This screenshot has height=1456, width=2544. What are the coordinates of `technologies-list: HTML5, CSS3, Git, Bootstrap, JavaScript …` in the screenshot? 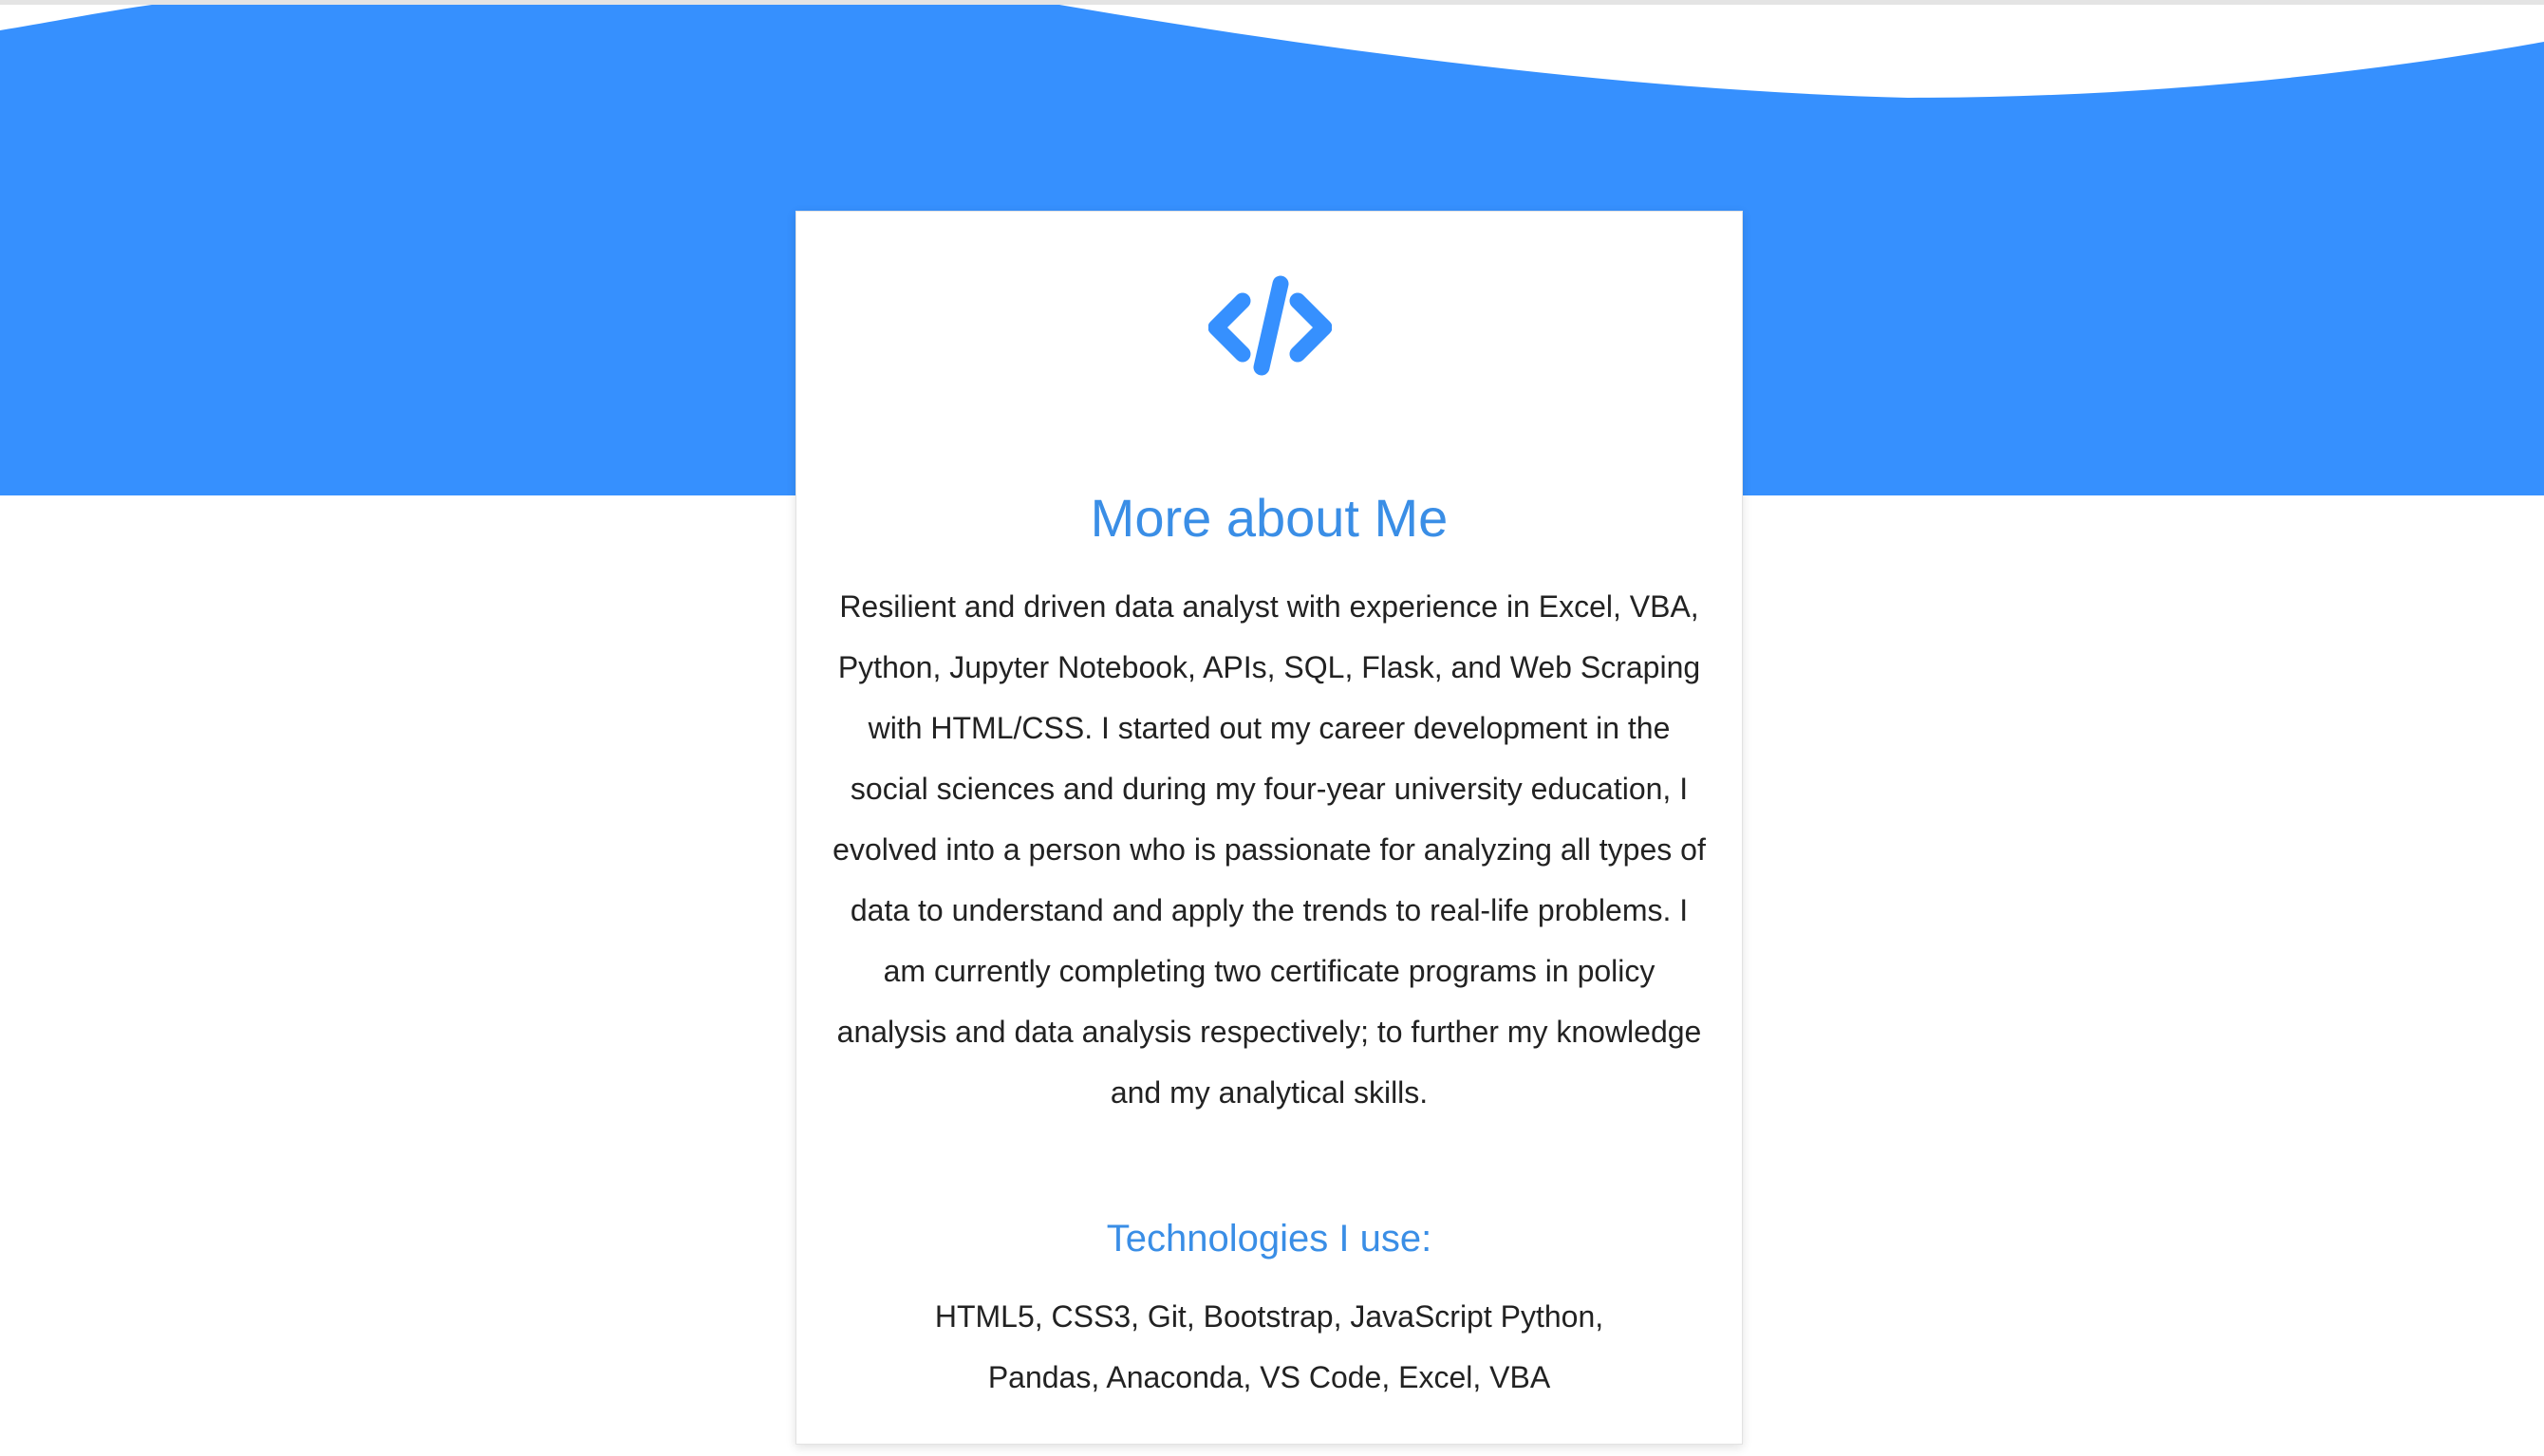 It's located at (1269, 1347).